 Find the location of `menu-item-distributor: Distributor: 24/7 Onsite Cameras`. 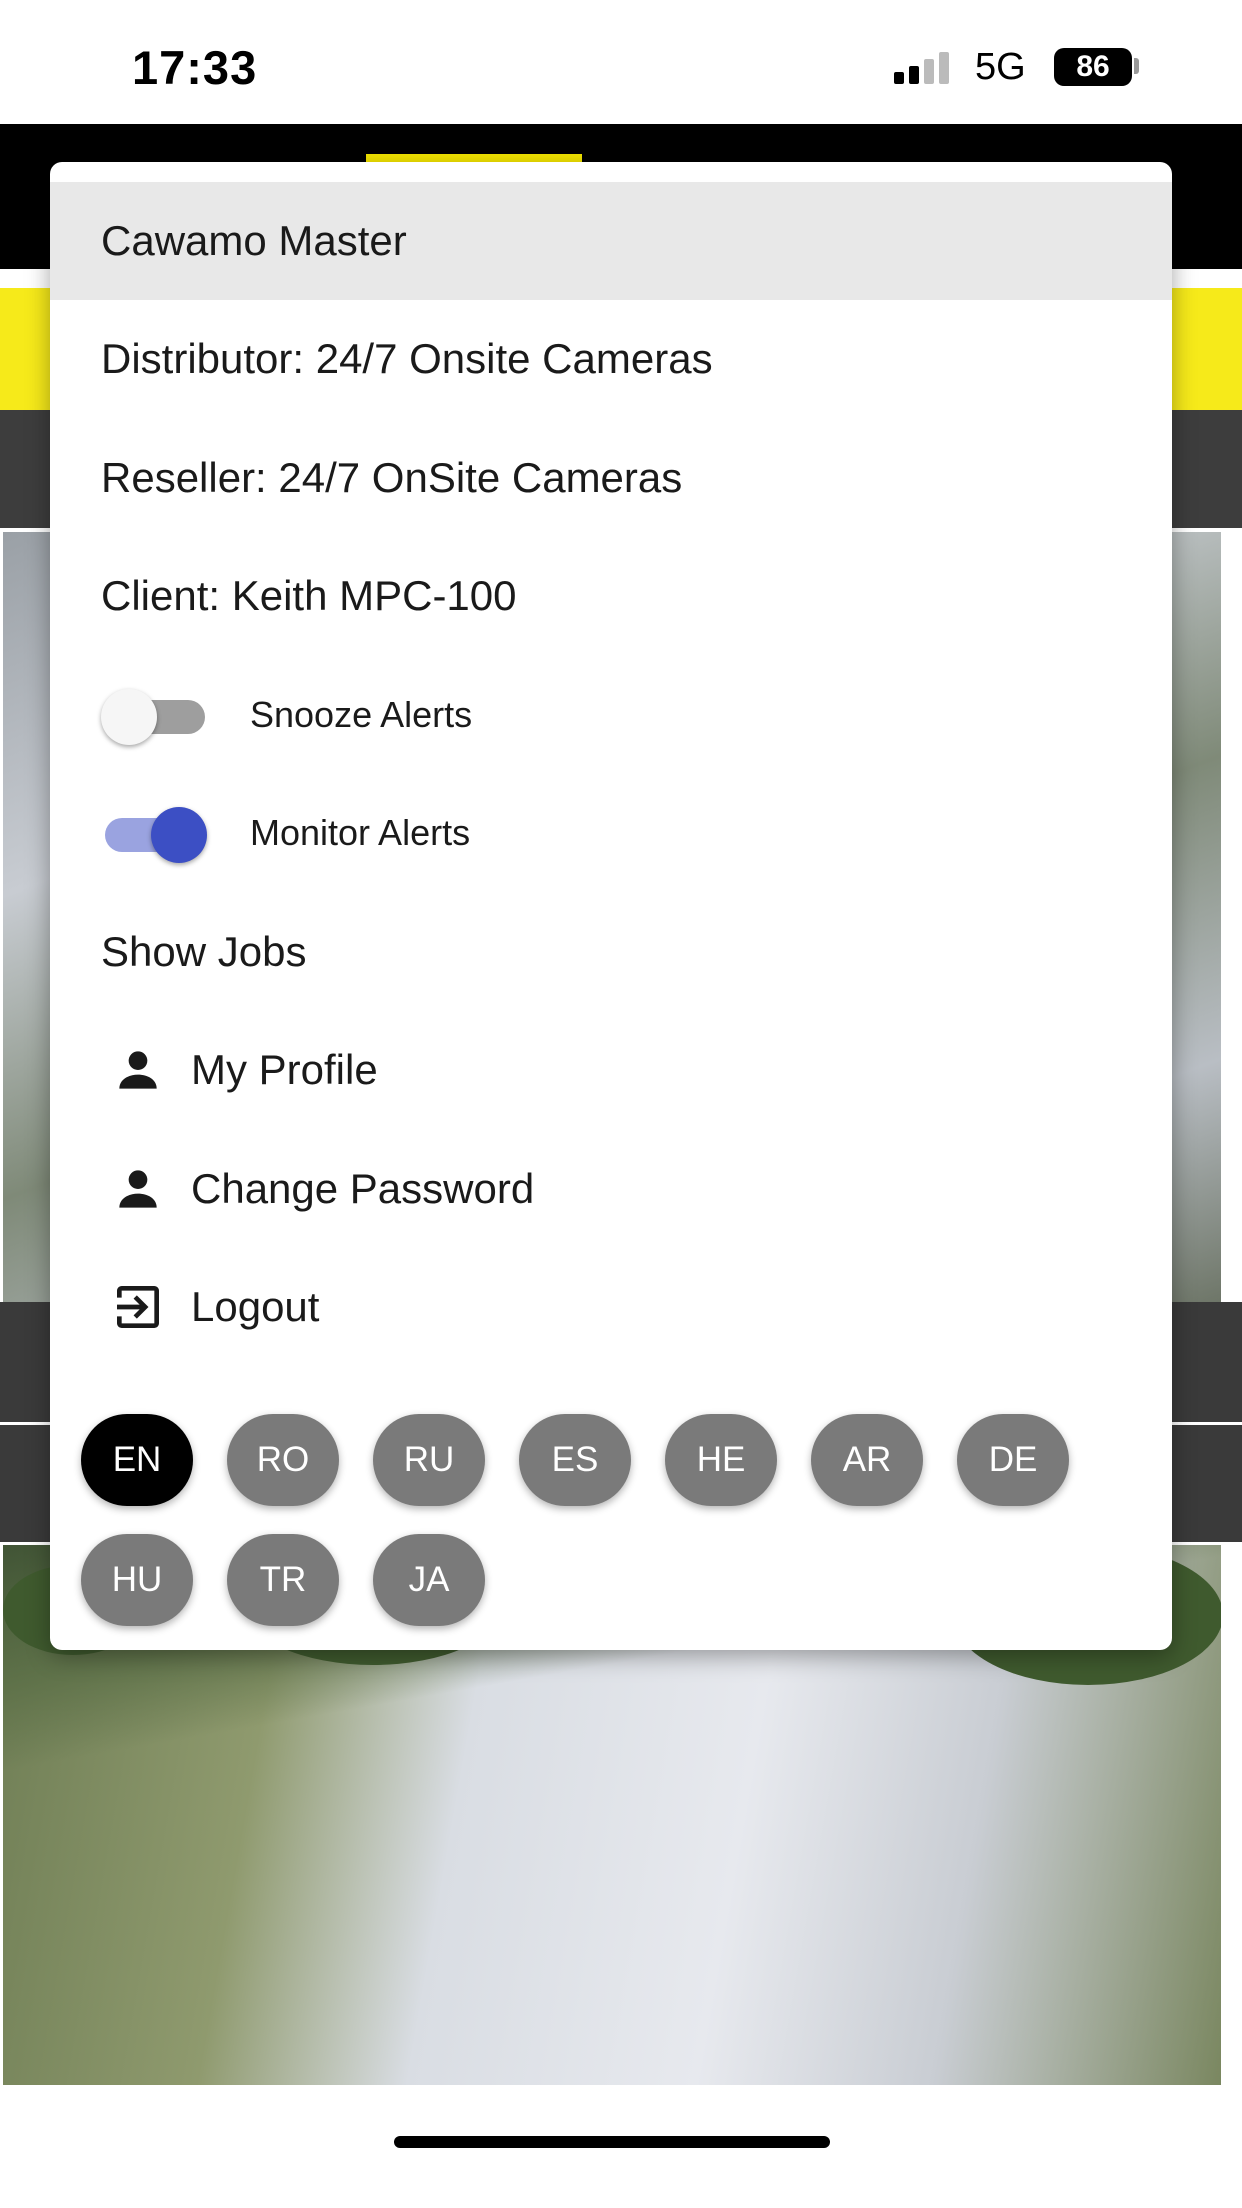

menu-item-distributor: Distributor: 24/7 Onsite Cameras is located at coordinates (611, 359).